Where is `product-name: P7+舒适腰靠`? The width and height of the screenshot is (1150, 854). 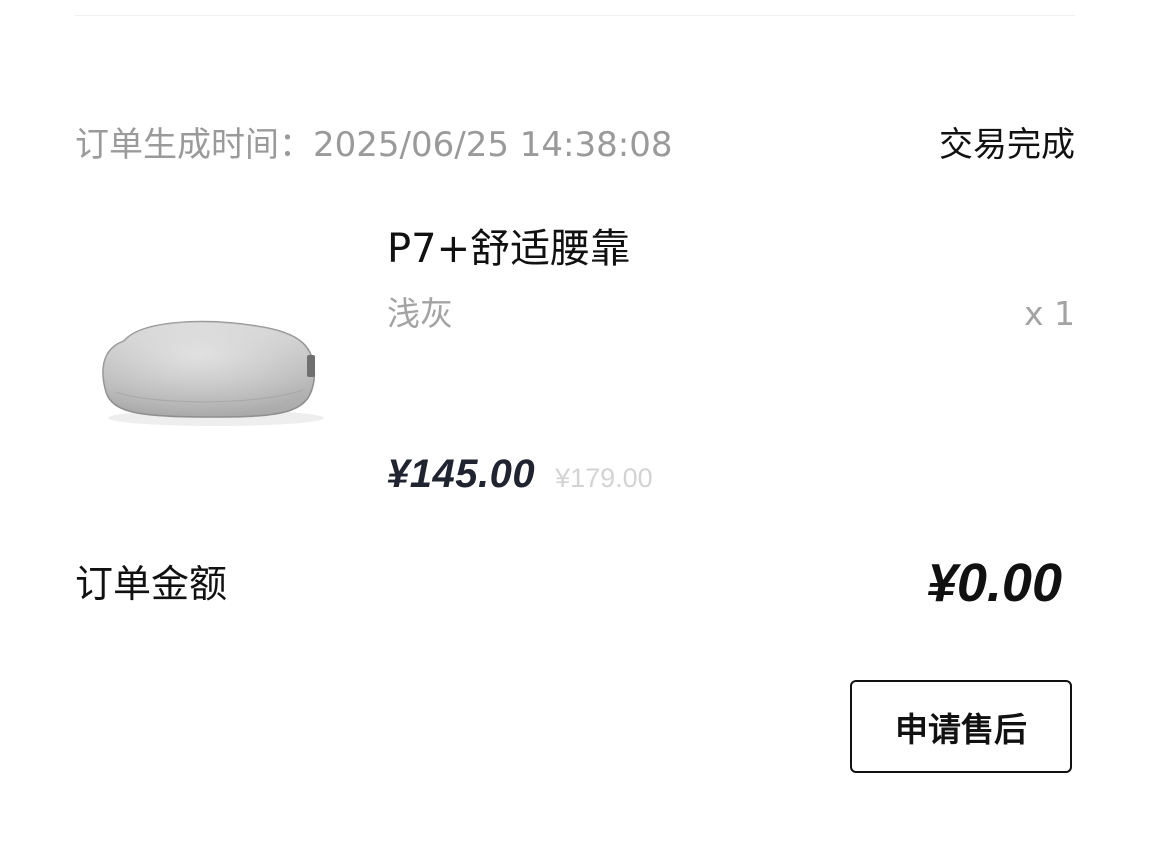 product-name: P7+舒适腰靠 is located at coordinates (508, 249).